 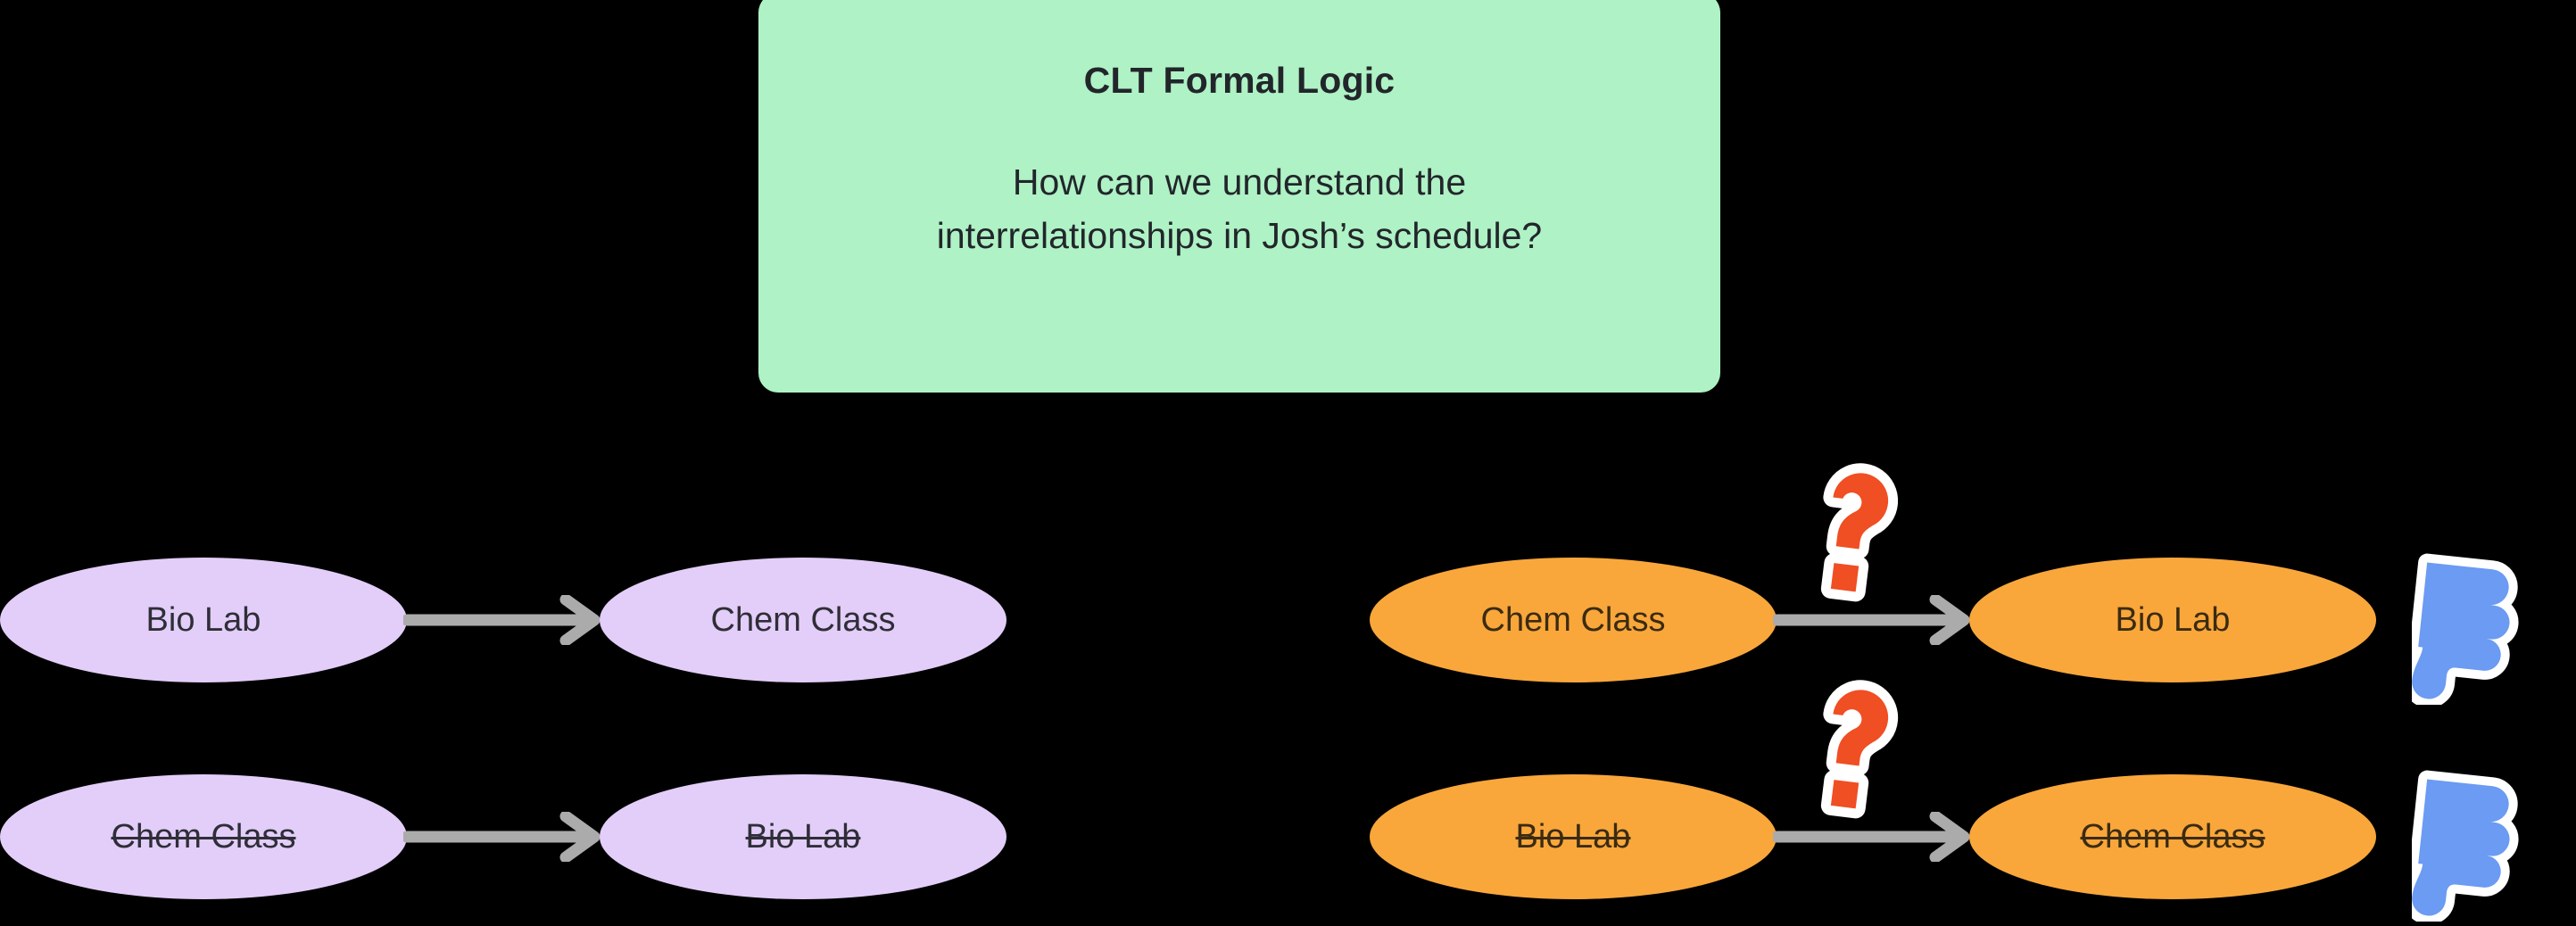 I want to click on callout-body-line-2: interrelationships in Josh’s schedule?, so click(x=1239, y=235).